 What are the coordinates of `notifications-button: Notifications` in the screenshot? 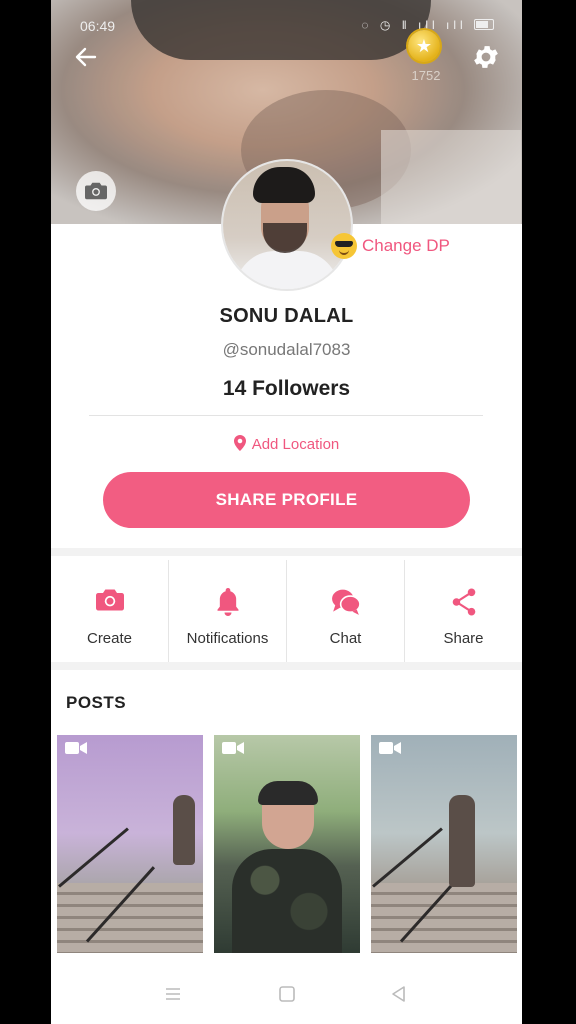 It's located at (227, 611).